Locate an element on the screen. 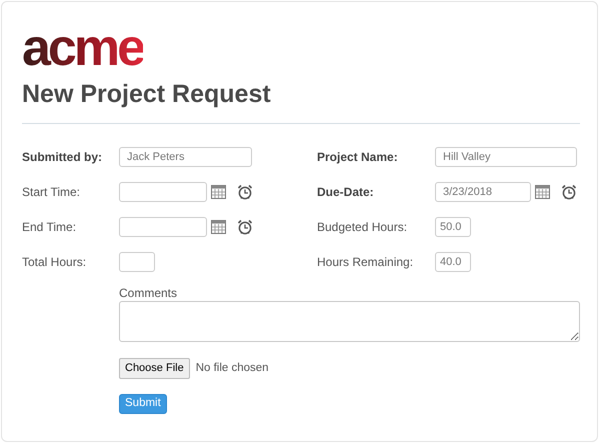 This screenshot has width=600, height=444. field-label: End Time: is located at coordinates (50, 227).